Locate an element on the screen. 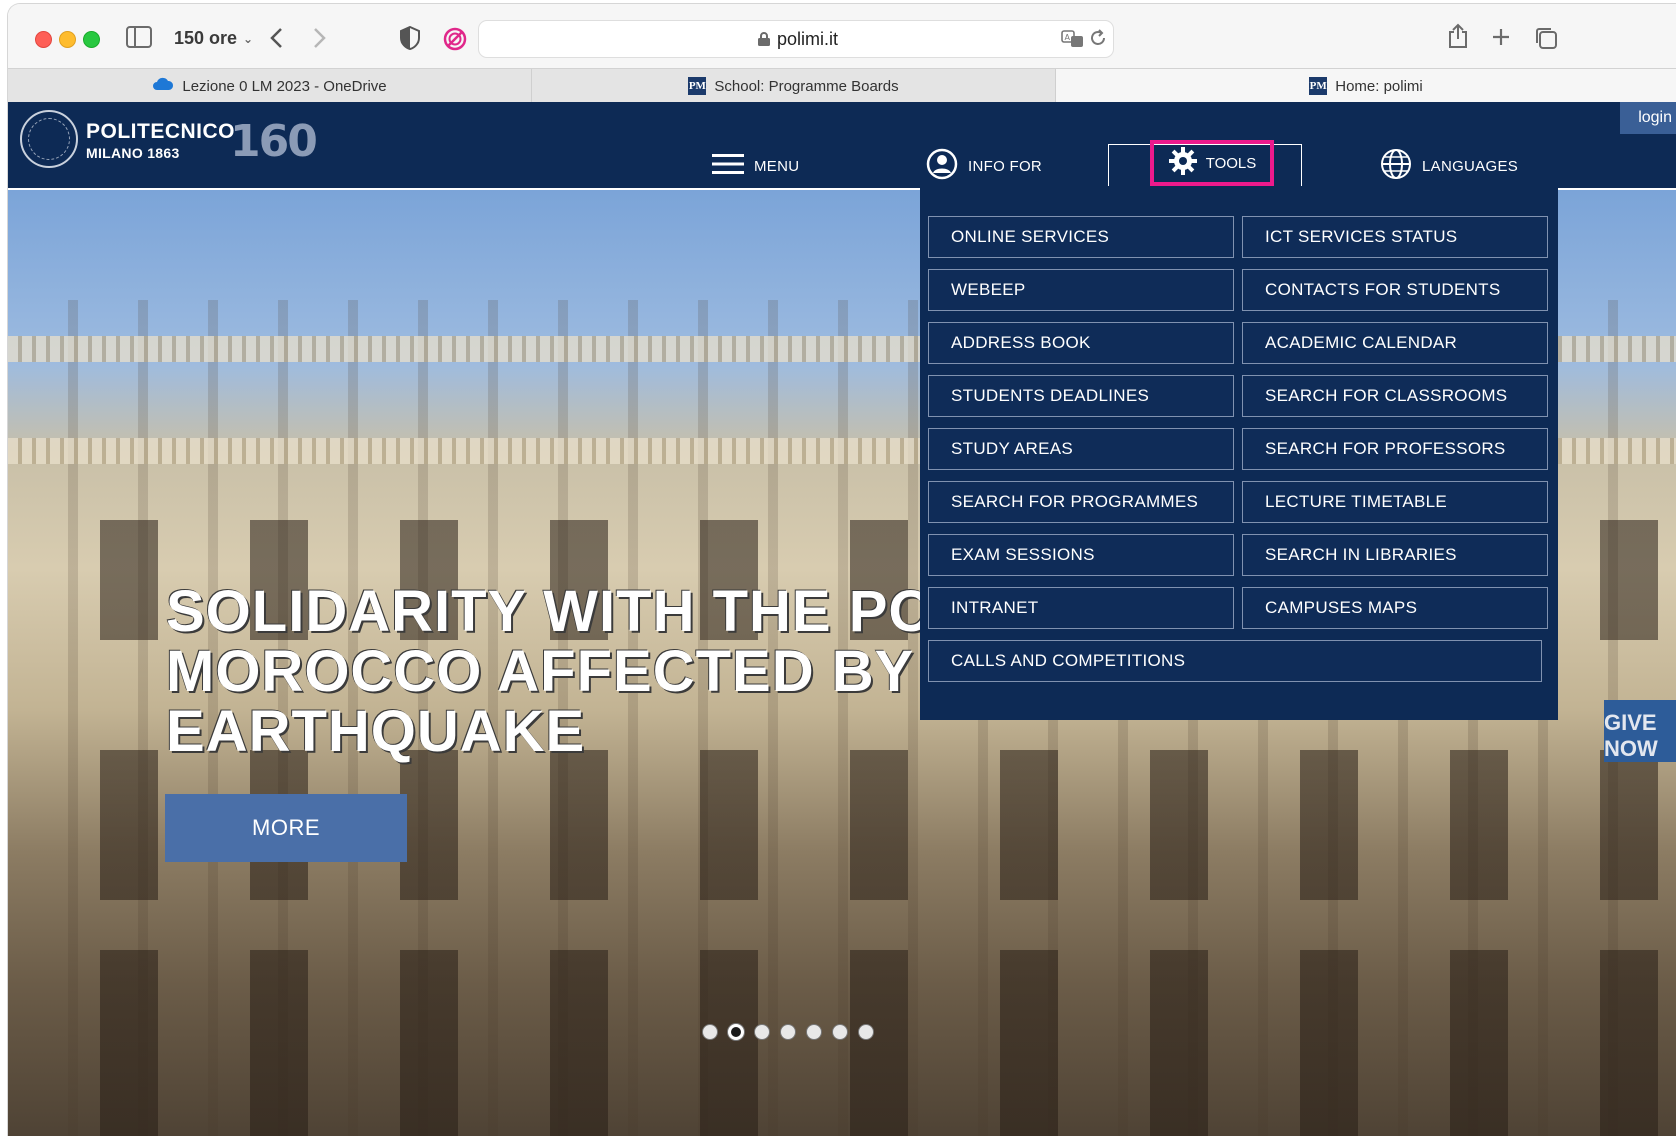  tool-lecture-timetable: LECTURE TIMETABLE is located at coordinates (1395, 502).